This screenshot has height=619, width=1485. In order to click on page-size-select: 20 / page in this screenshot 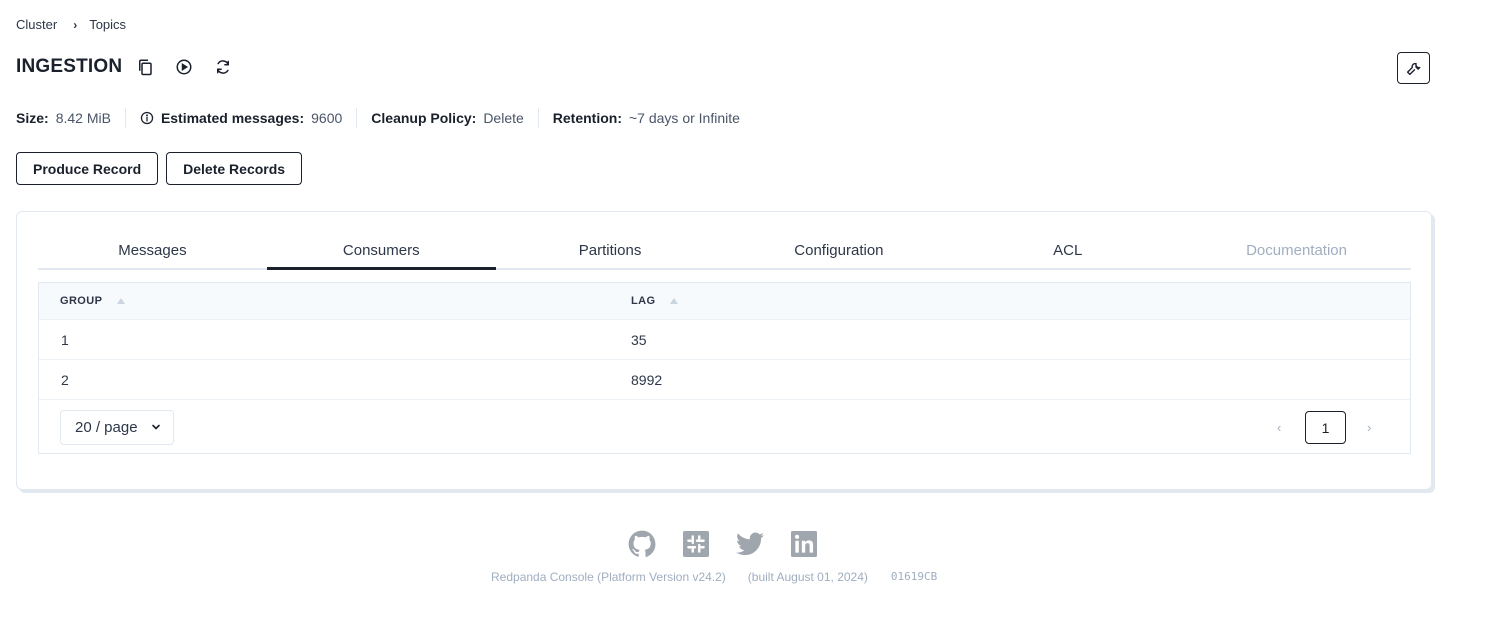, I will do `click(117, 427)`.